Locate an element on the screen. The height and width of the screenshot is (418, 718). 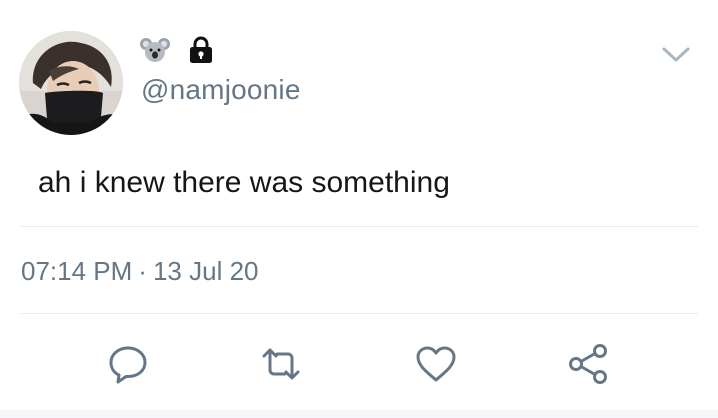
lock-icon is located at coordinates (201, 50).